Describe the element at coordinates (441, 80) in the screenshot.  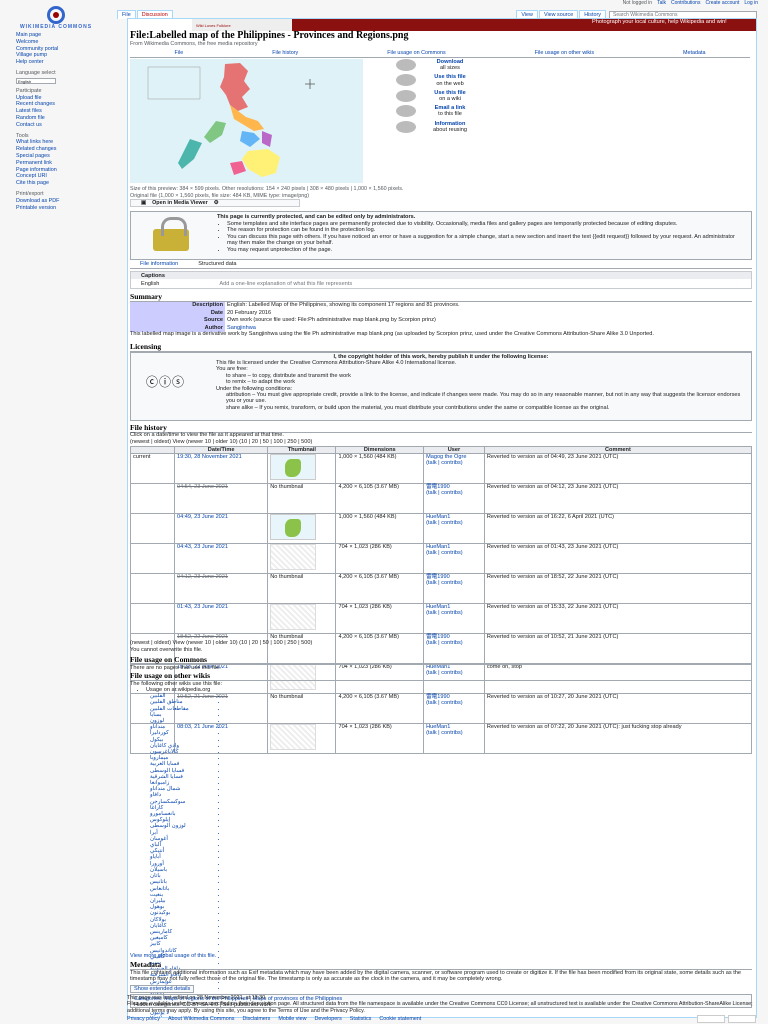
I see `use-on-web-action: Use this file on the web` at that location.